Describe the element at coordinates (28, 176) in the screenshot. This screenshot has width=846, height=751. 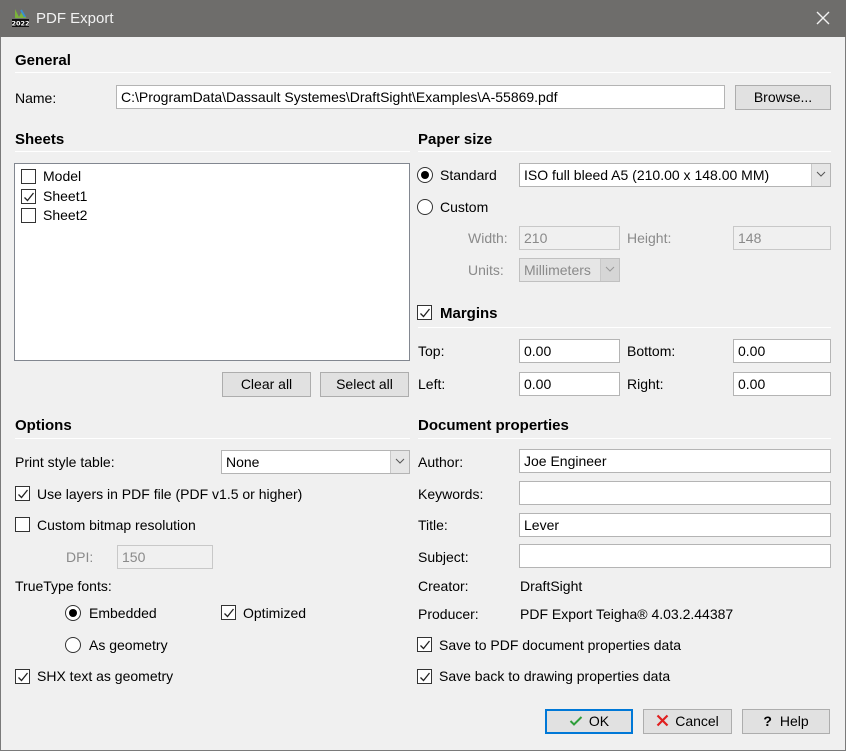
I see `sheet-model-checkbox` at that location.